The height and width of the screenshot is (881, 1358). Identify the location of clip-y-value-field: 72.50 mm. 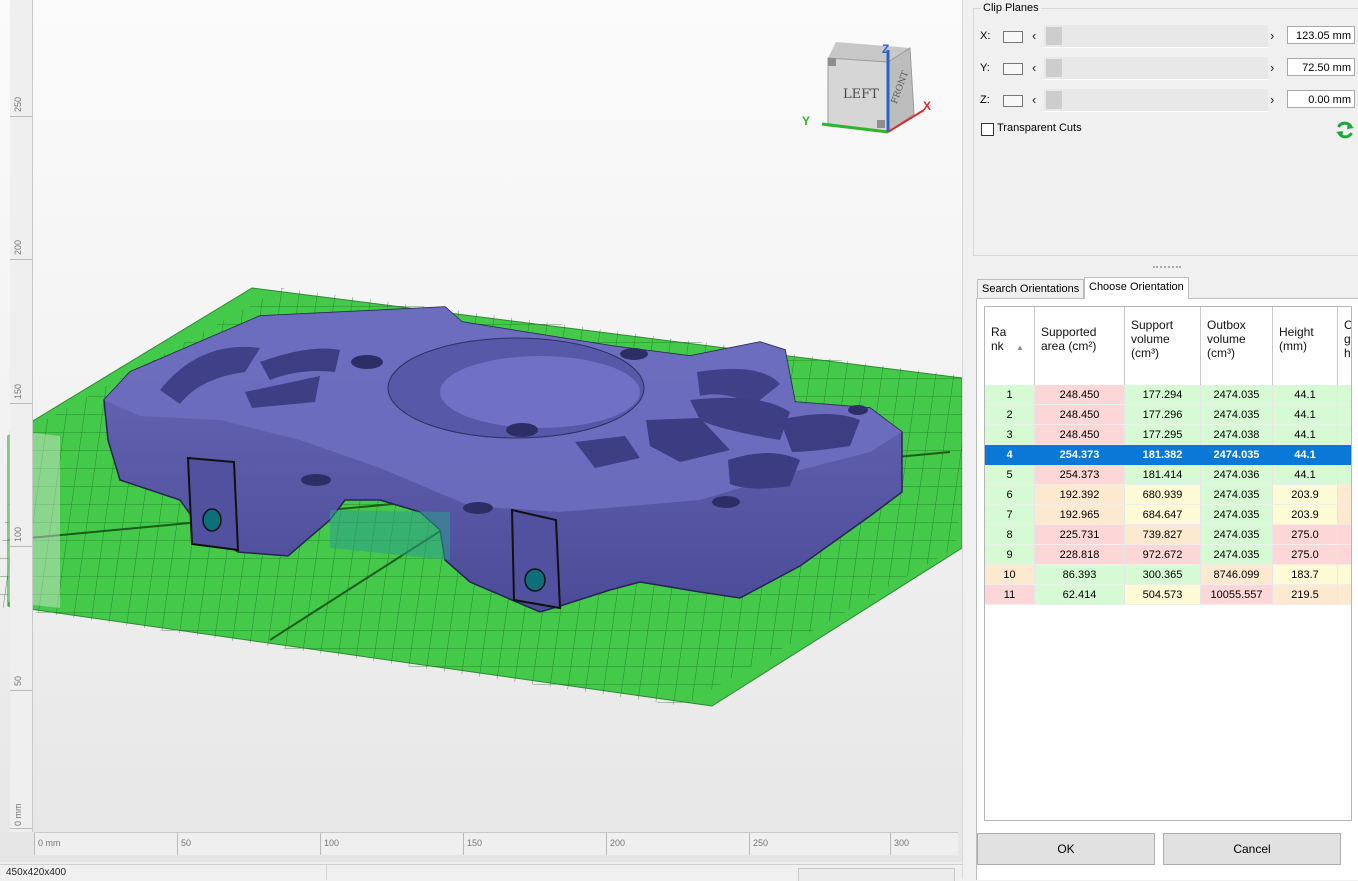
(1321, 67).